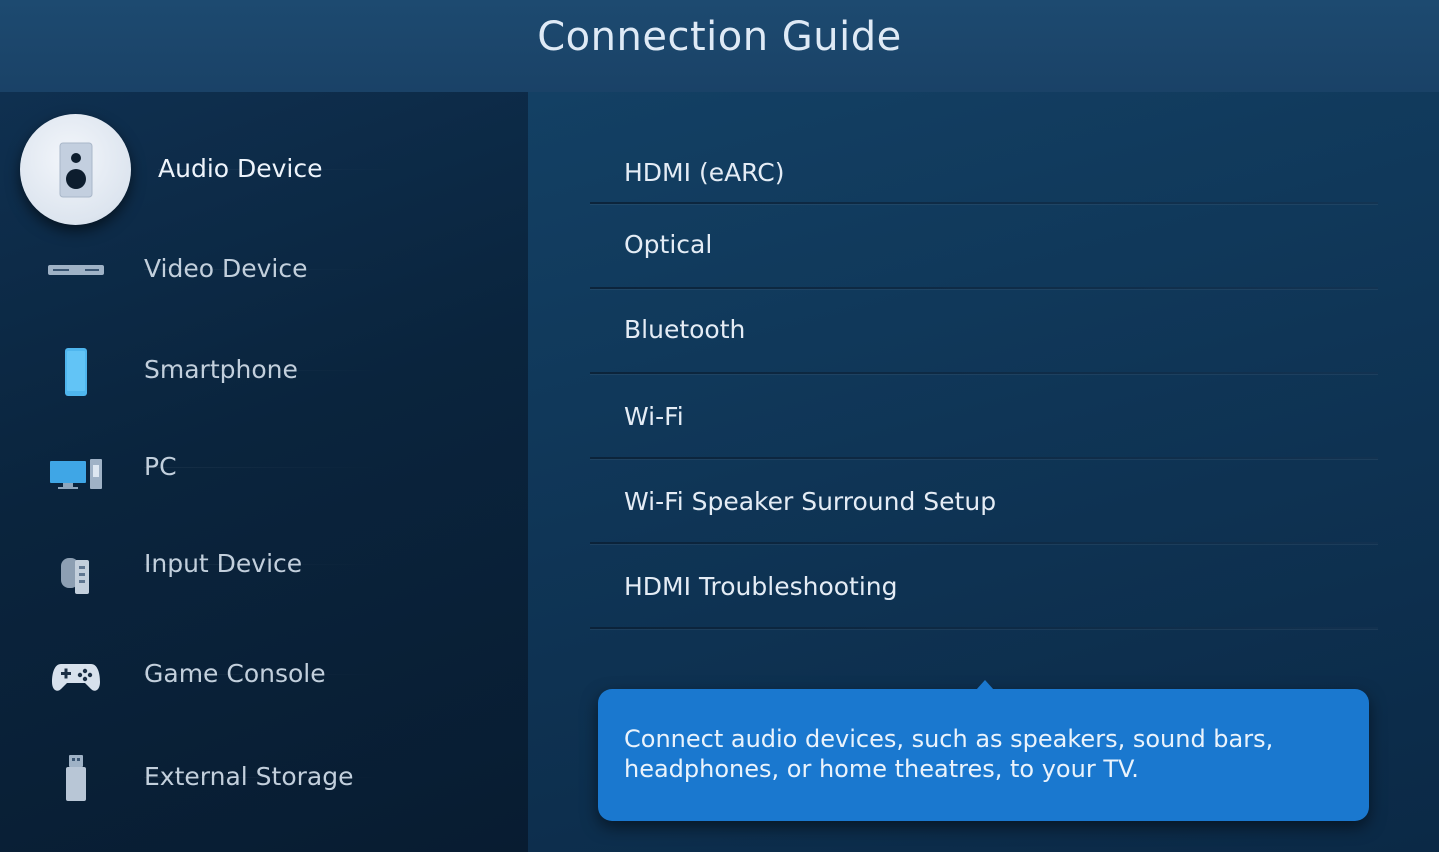 The height and width of the screenshot is (852, 1439). Describe the element at coordinates (984, 246) in the screenshot. I see `option-optical: Optical` at that location.